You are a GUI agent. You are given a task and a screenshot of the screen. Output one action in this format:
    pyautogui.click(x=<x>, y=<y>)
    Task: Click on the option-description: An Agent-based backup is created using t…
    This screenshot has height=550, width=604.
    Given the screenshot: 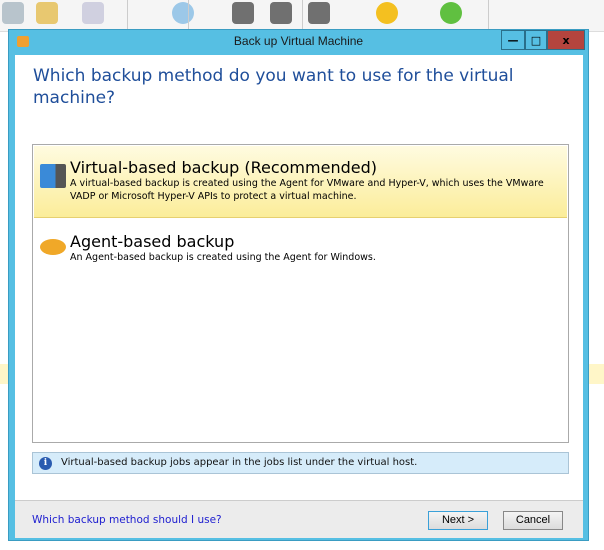 What is the action you would take?
    pyautogui.click(x=223, y=257)
    